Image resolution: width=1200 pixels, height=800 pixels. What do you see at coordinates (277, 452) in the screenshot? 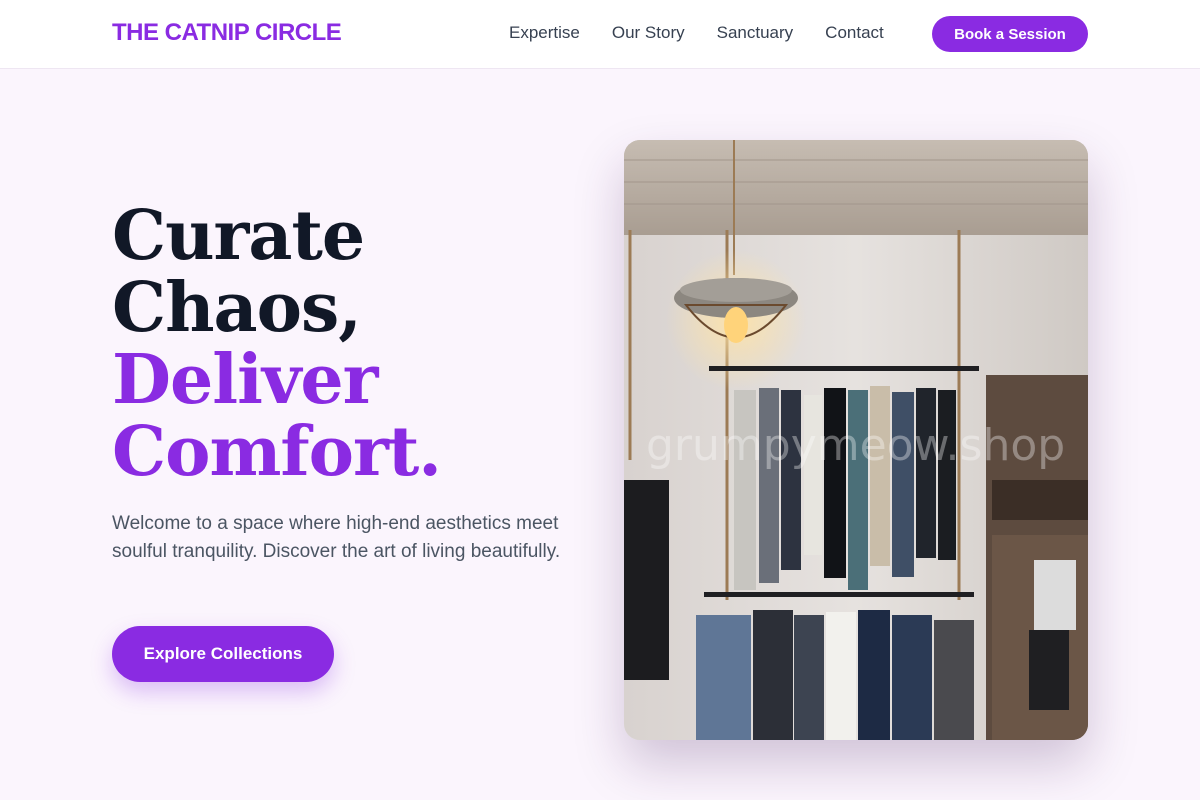
I see `hero-title-accent-line: Comfort.` at bounding box center [277, 452].